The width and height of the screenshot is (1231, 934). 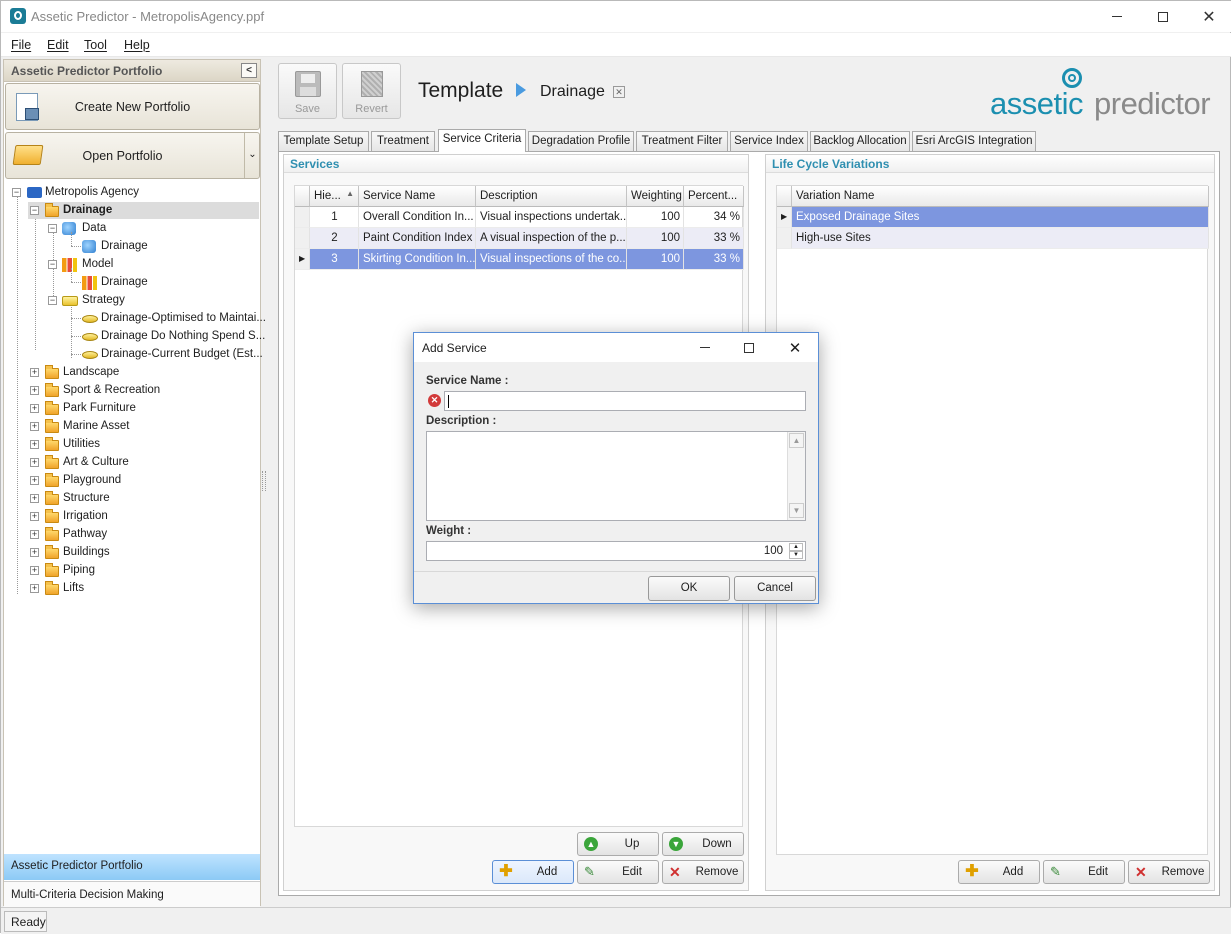 What do you see at coordinates (21, 45) in the screenshot?
I see `menu-file: File` at bounding box center [21, 45].